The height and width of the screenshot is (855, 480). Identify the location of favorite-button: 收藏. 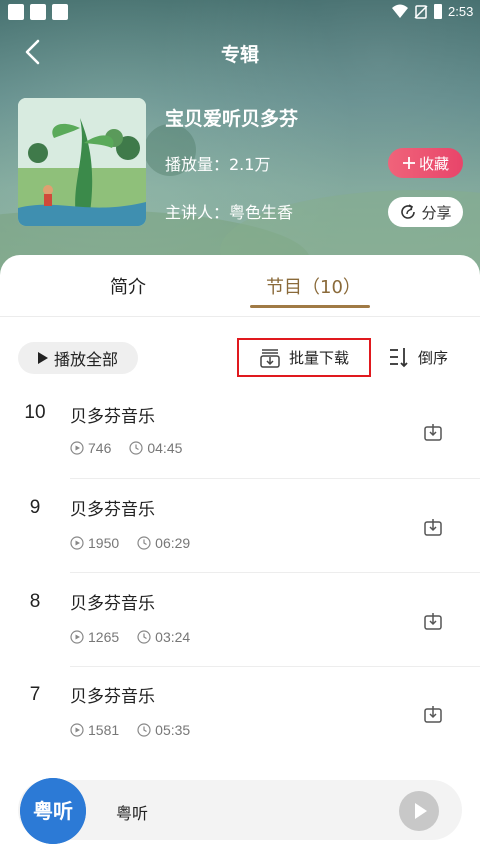
(425, 163).